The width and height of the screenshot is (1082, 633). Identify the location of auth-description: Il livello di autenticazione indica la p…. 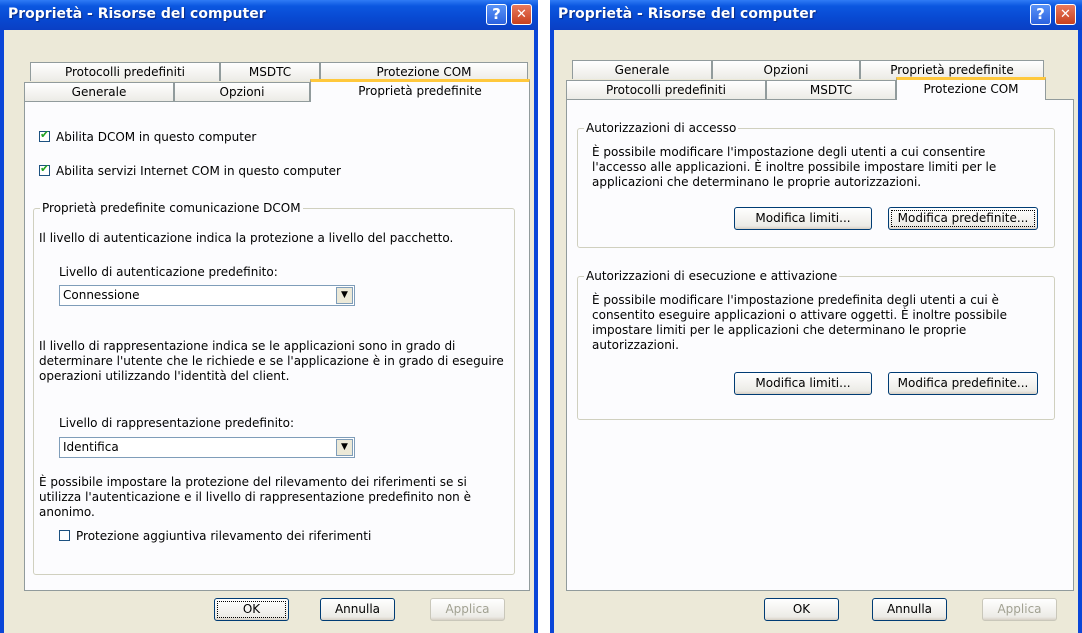
(246, 238).